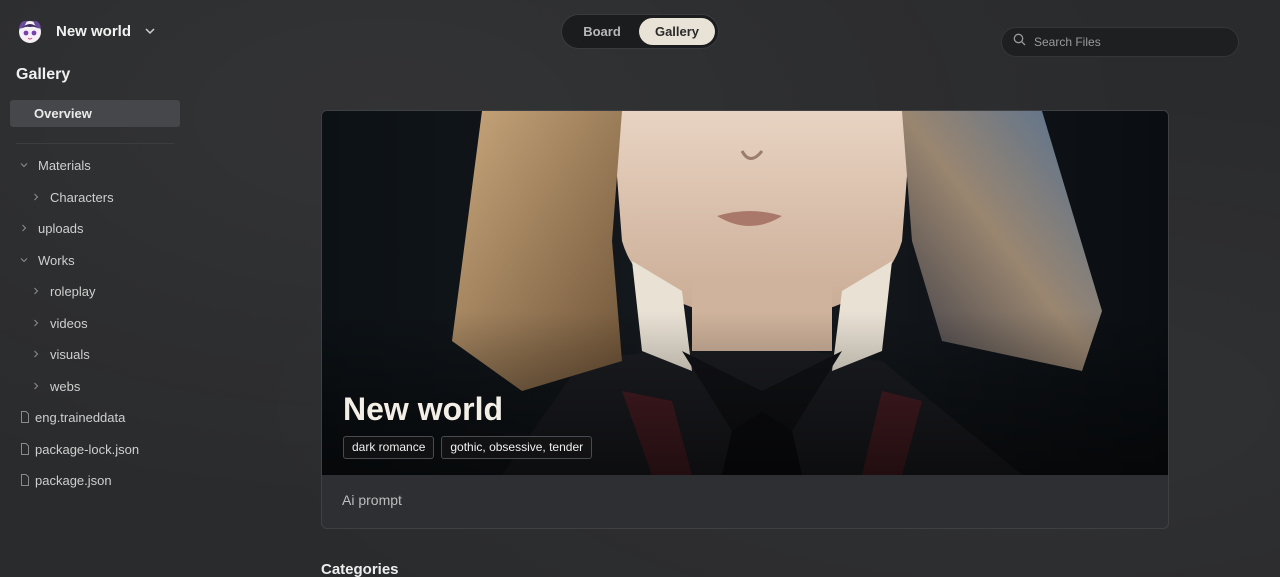 This screenshot has width=1280, height=577. I want to click on tree-item-eng-traineddata: eng.traineddata, so click(72, 417).